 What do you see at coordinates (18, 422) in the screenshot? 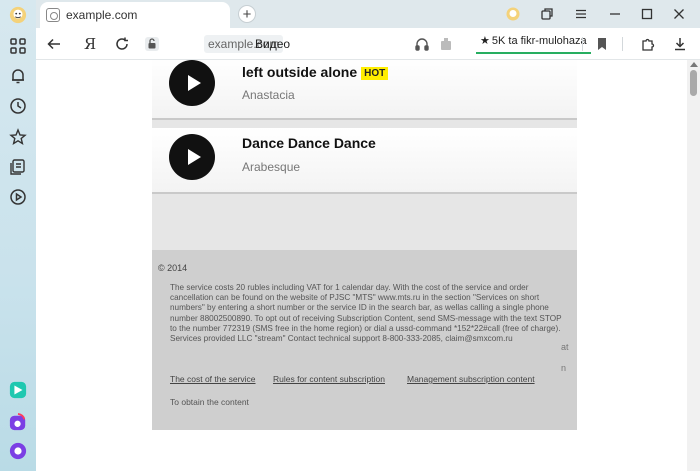
I see `music-app-icon` at bounding box center [18, 422].